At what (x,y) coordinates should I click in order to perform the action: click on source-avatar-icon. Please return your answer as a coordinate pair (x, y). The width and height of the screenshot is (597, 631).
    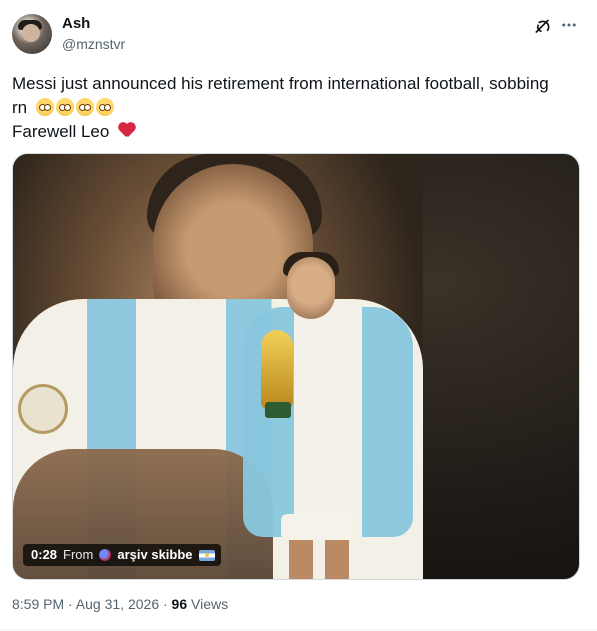
    Looking at the image, I should click on (105, 555).